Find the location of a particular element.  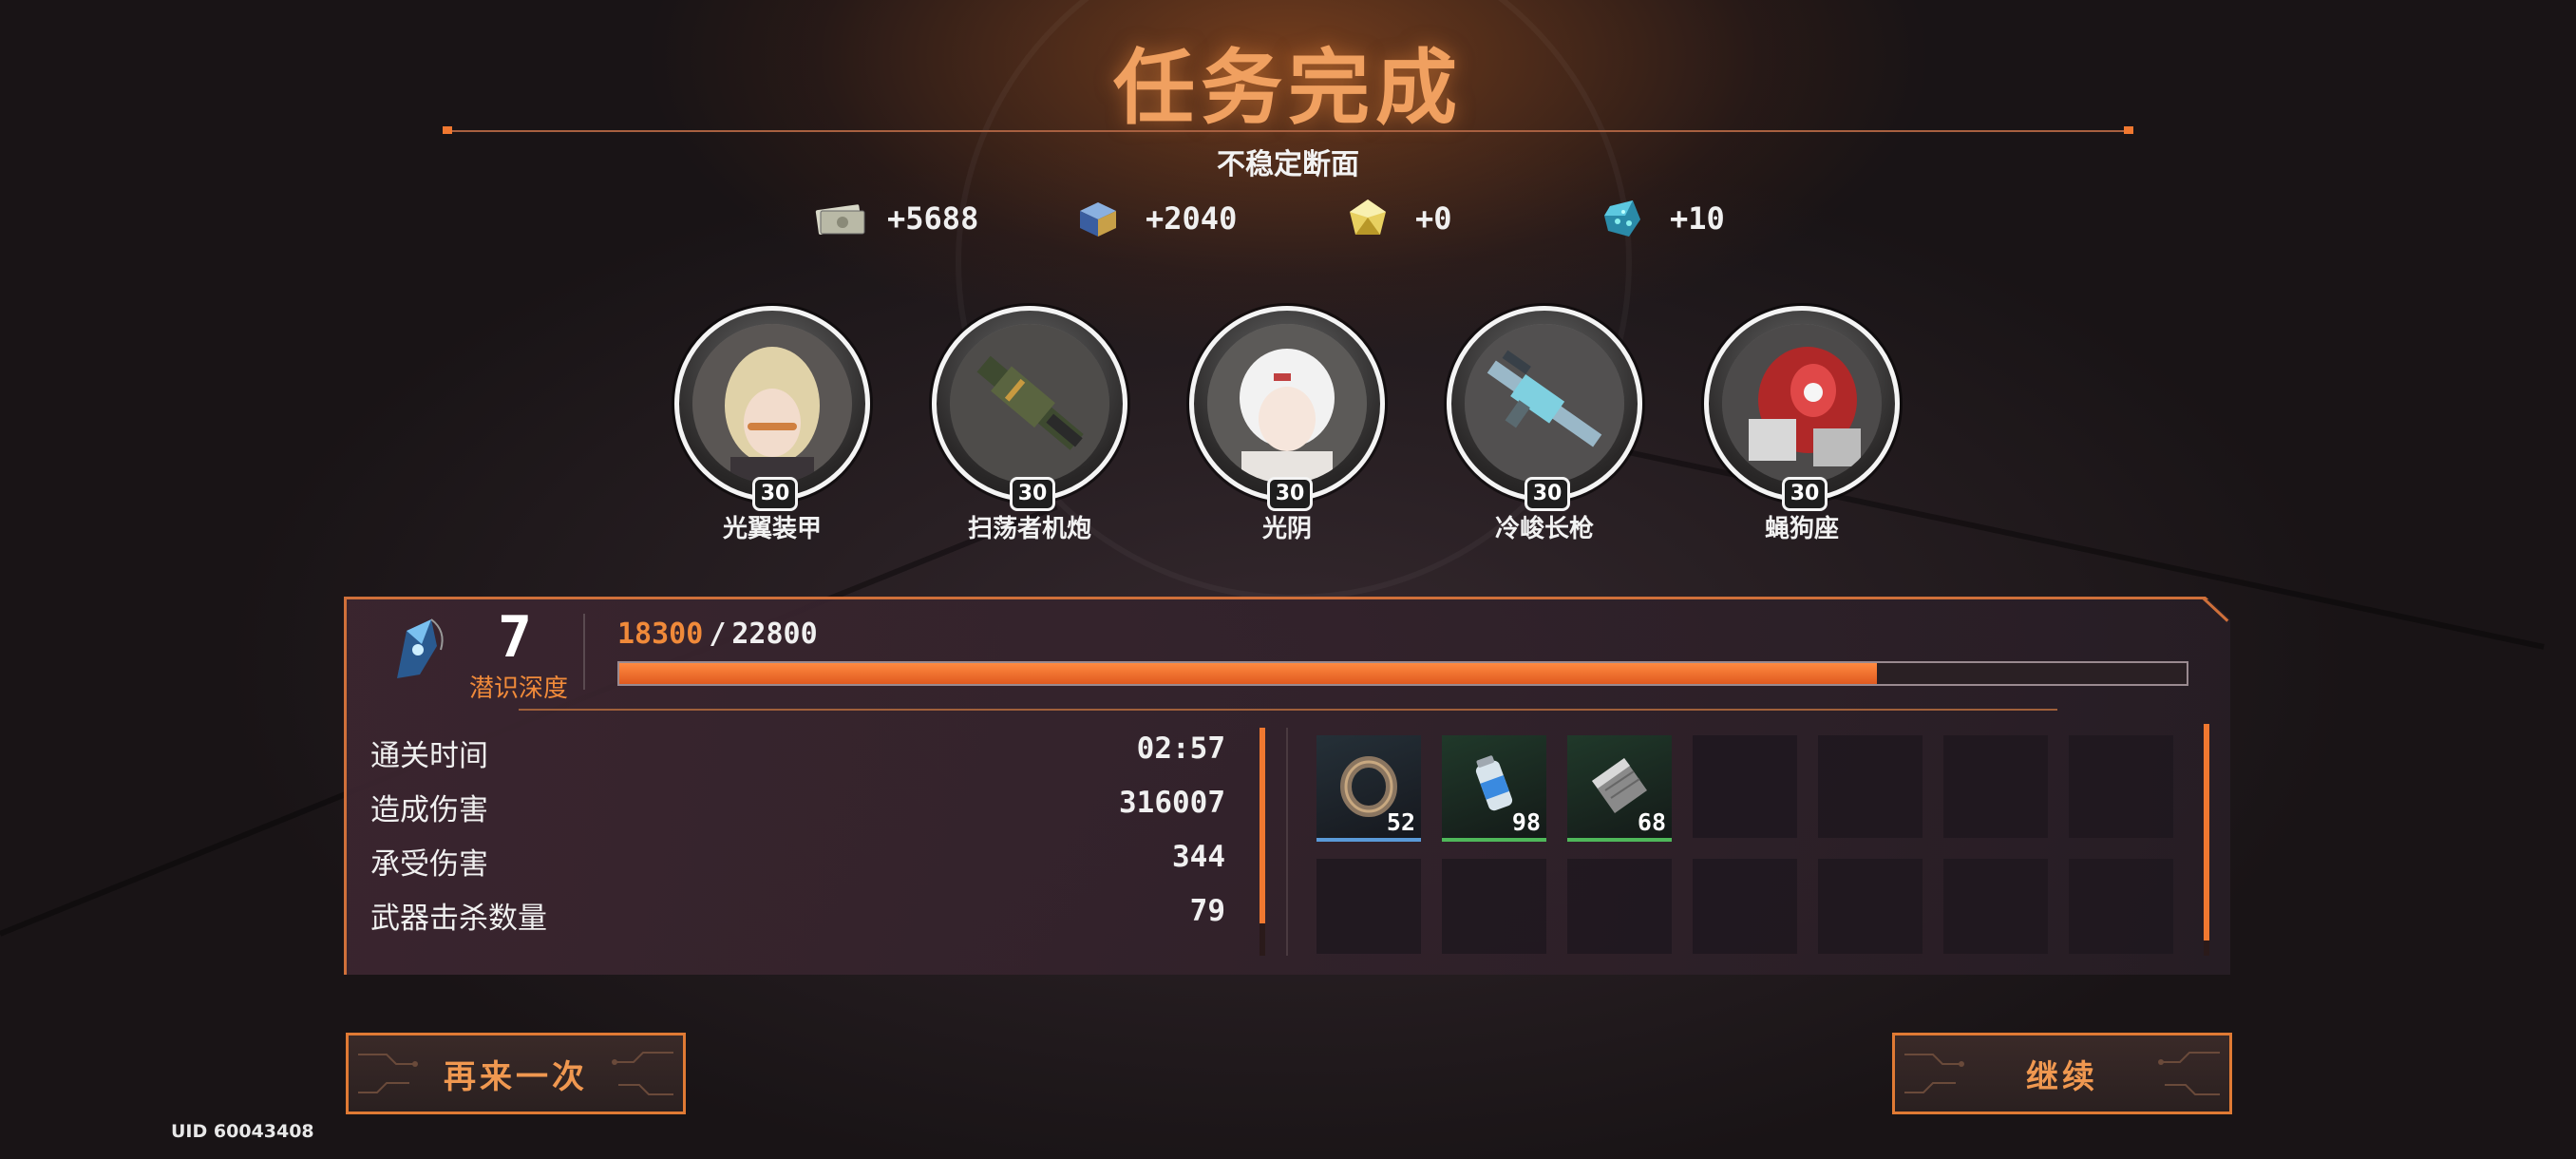

depth-divider is located at coordinates (584, 652).